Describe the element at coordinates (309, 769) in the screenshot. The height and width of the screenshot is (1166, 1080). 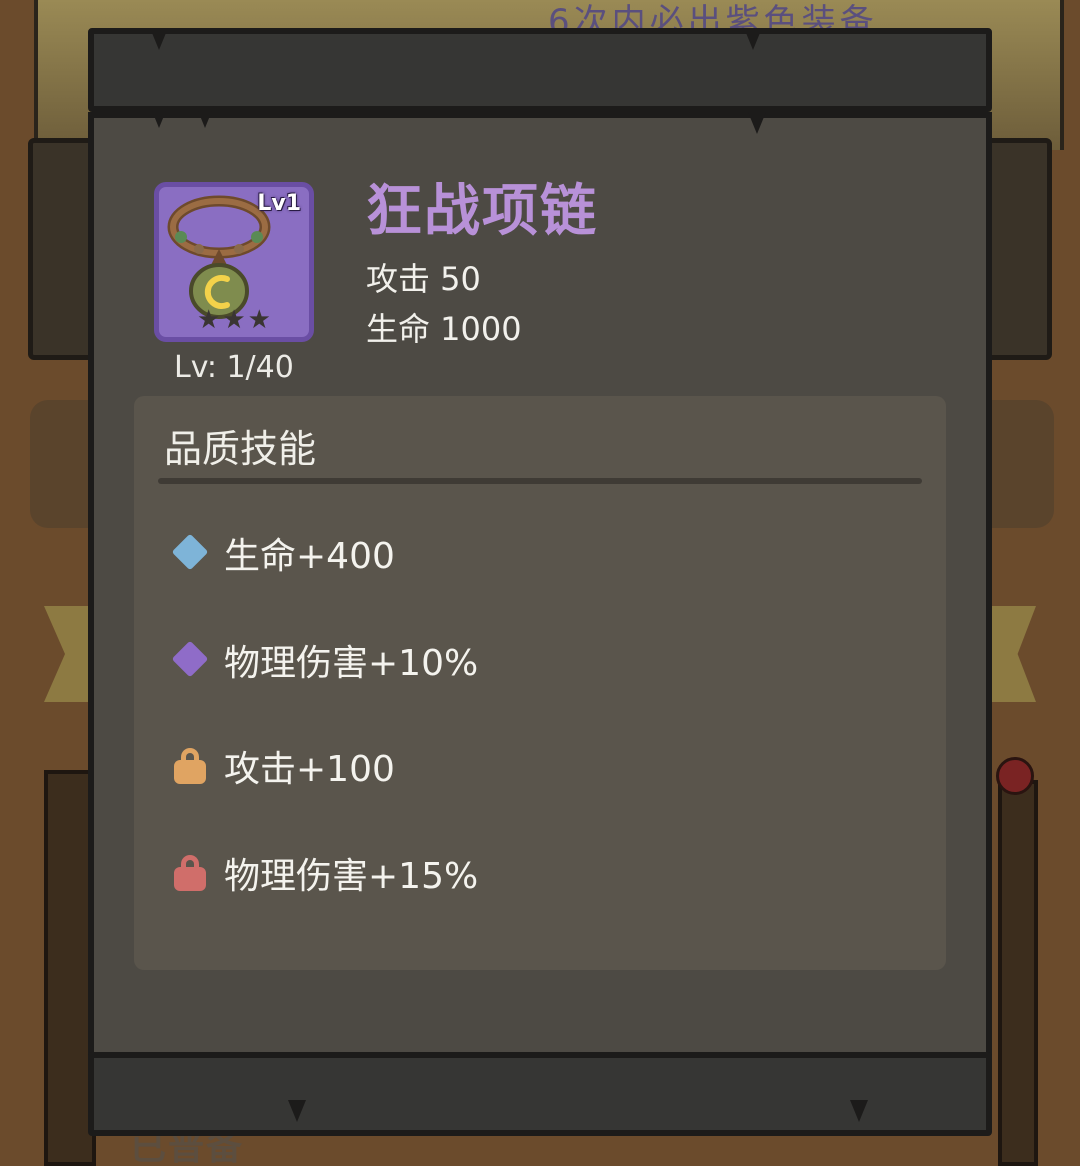
I see `skill-text: 攻击+100` at that location.